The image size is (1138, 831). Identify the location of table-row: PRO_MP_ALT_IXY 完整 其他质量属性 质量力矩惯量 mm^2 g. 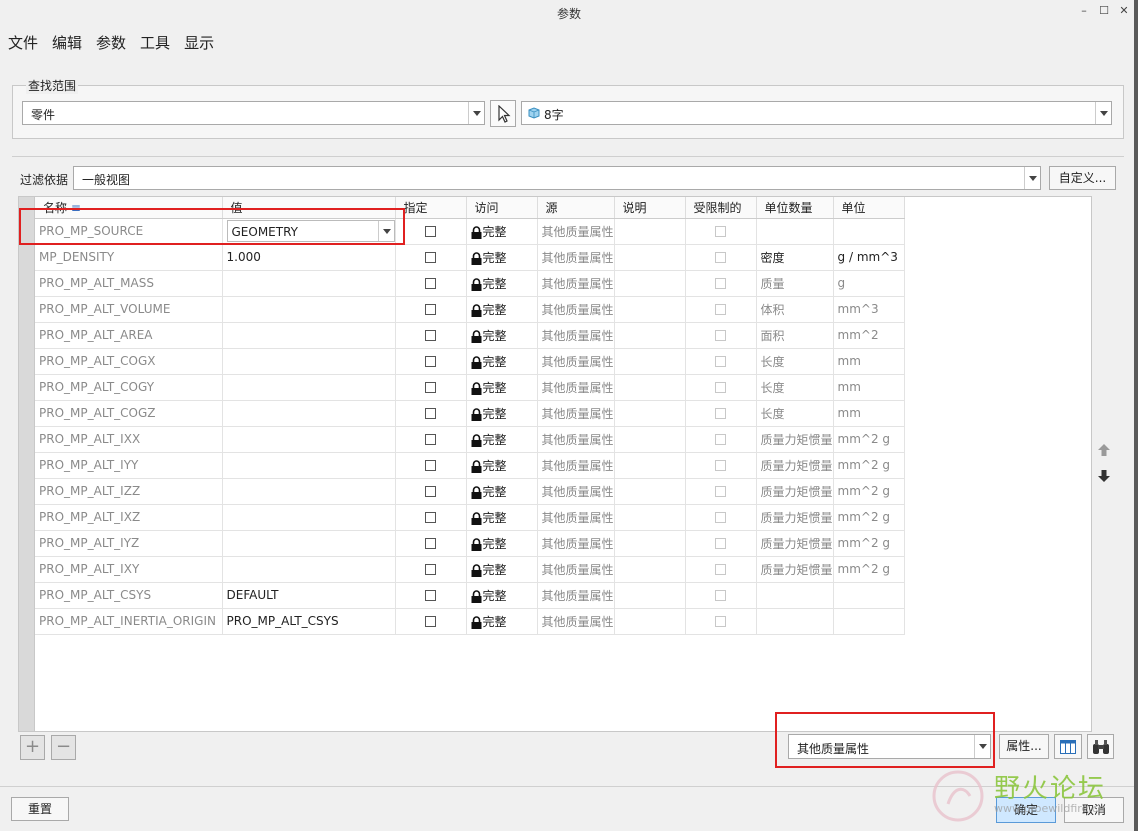
(470, 569).